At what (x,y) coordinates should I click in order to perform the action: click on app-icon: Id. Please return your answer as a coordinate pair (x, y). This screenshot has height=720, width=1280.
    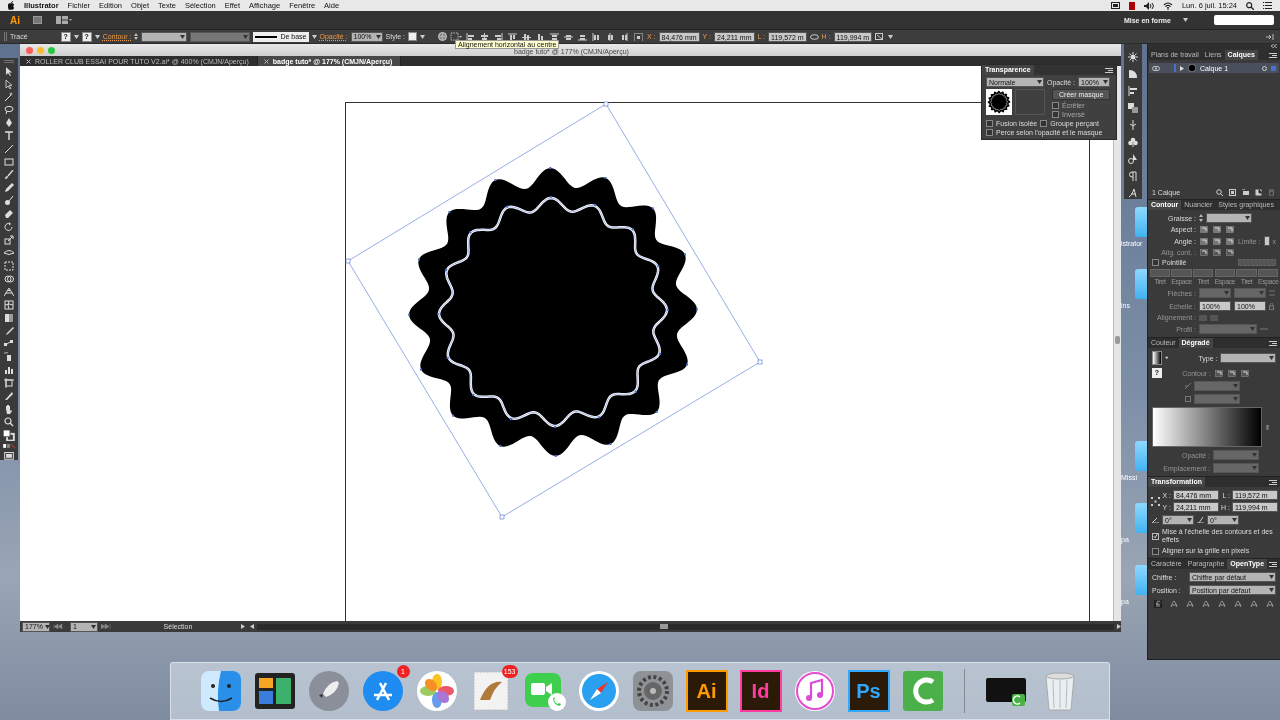
    Looking at the image, I should click on (760, 691).